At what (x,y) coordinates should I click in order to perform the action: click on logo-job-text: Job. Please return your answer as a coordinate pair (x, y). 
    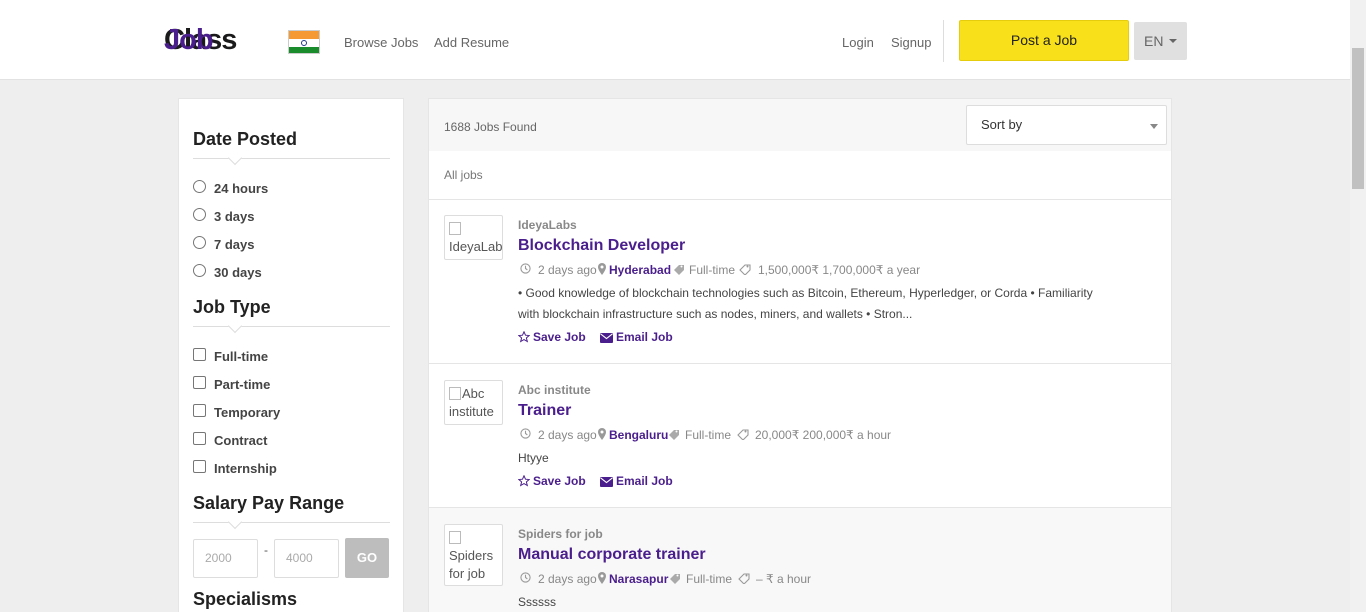
    Looking at the image, I should click on (189, 40).